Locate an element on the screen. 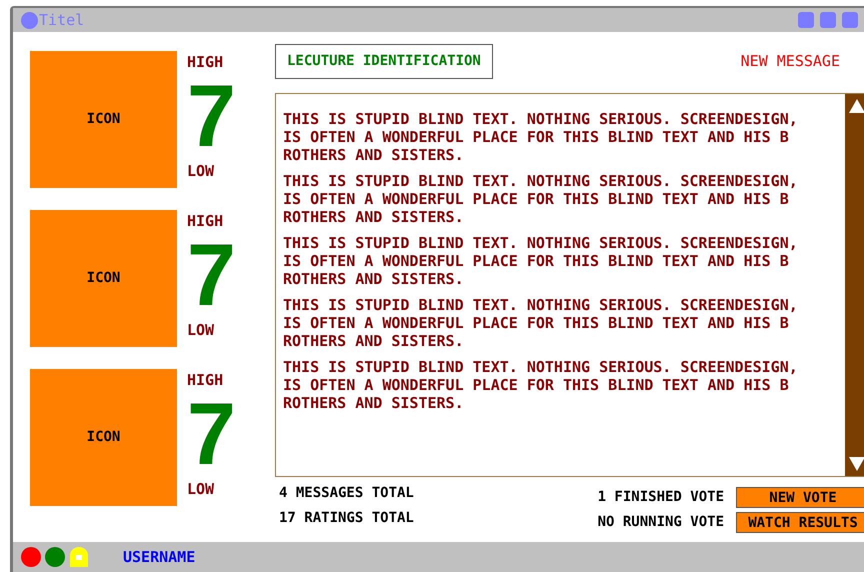  vote-status: 1 FINISHED VOTE is located at coordinates (661, 497).